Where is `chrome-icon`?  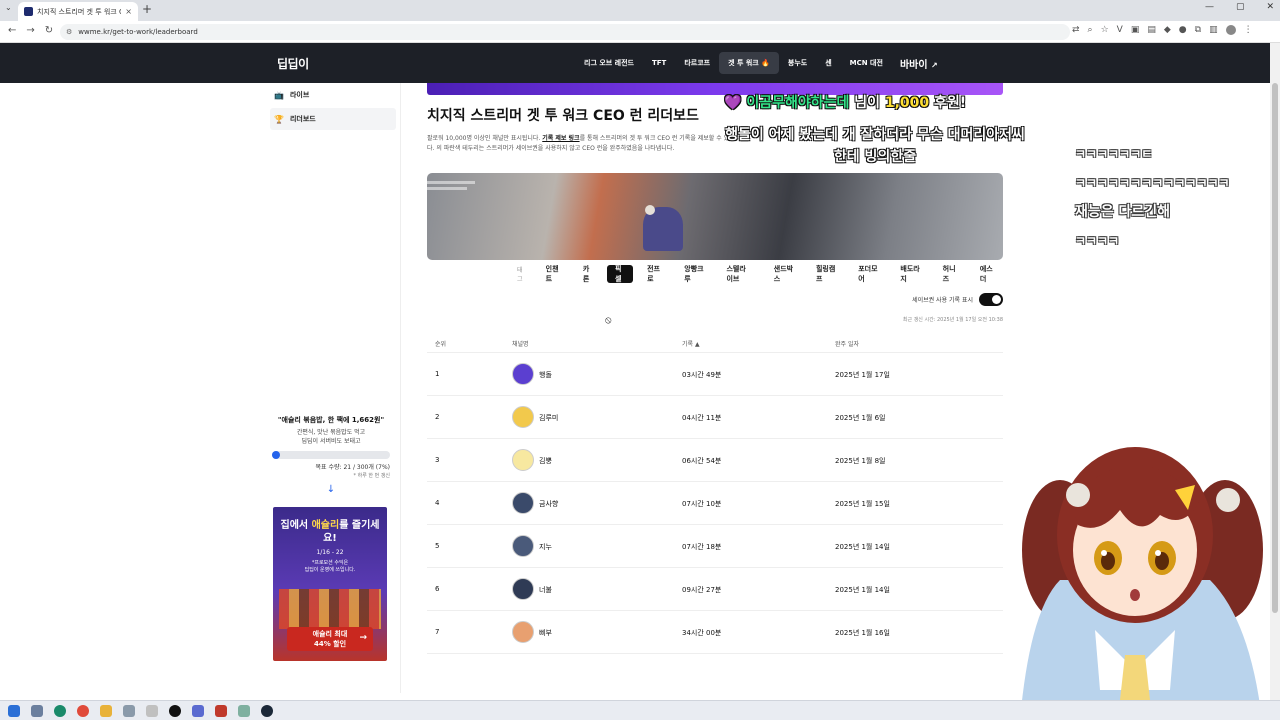 chrome-icon is located at coordinates (83, 710).